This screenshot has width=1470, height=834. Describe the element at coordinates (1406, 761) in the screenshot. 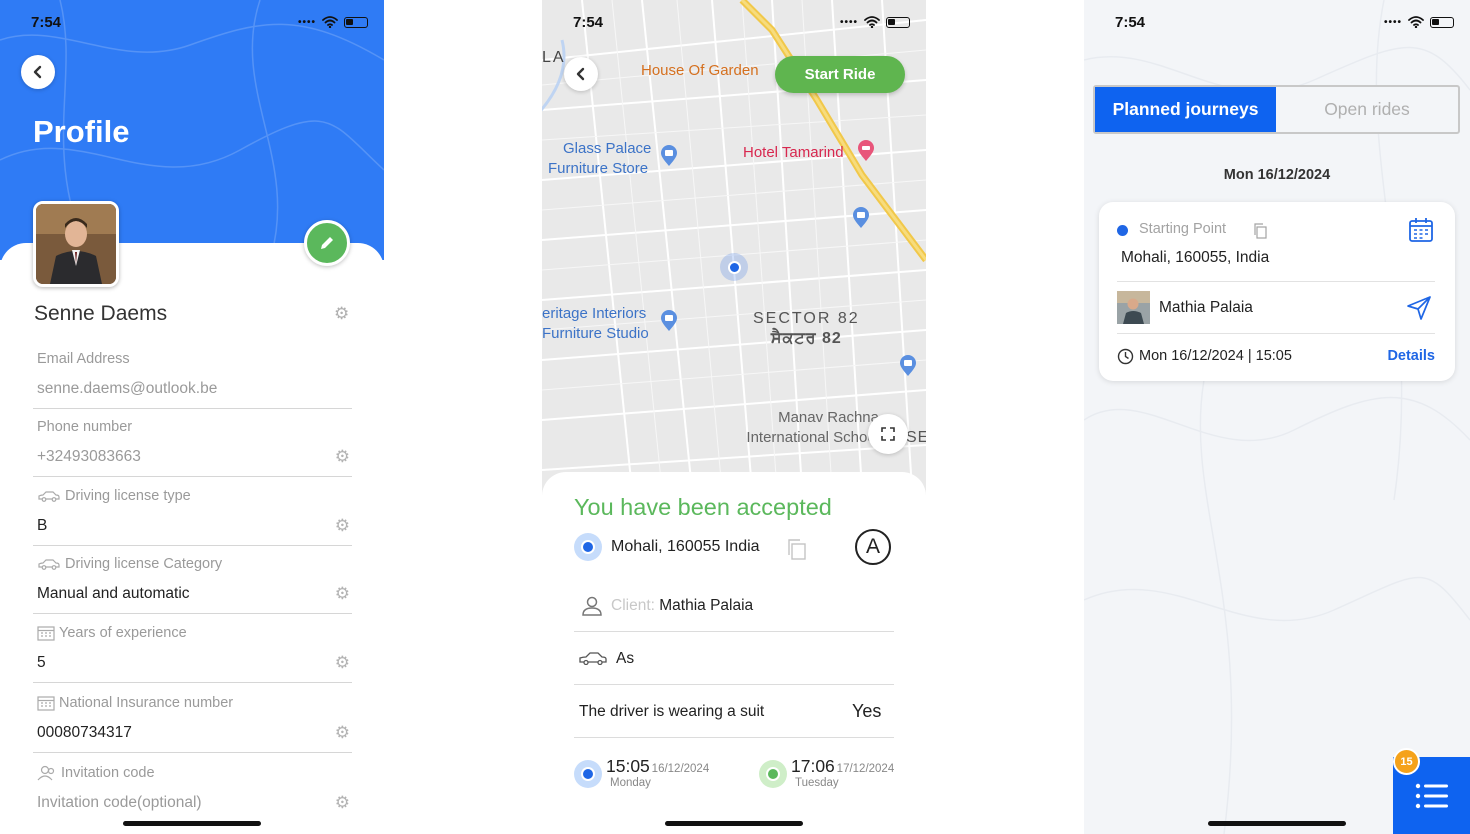

I see `notification-badge: 15` at that location.